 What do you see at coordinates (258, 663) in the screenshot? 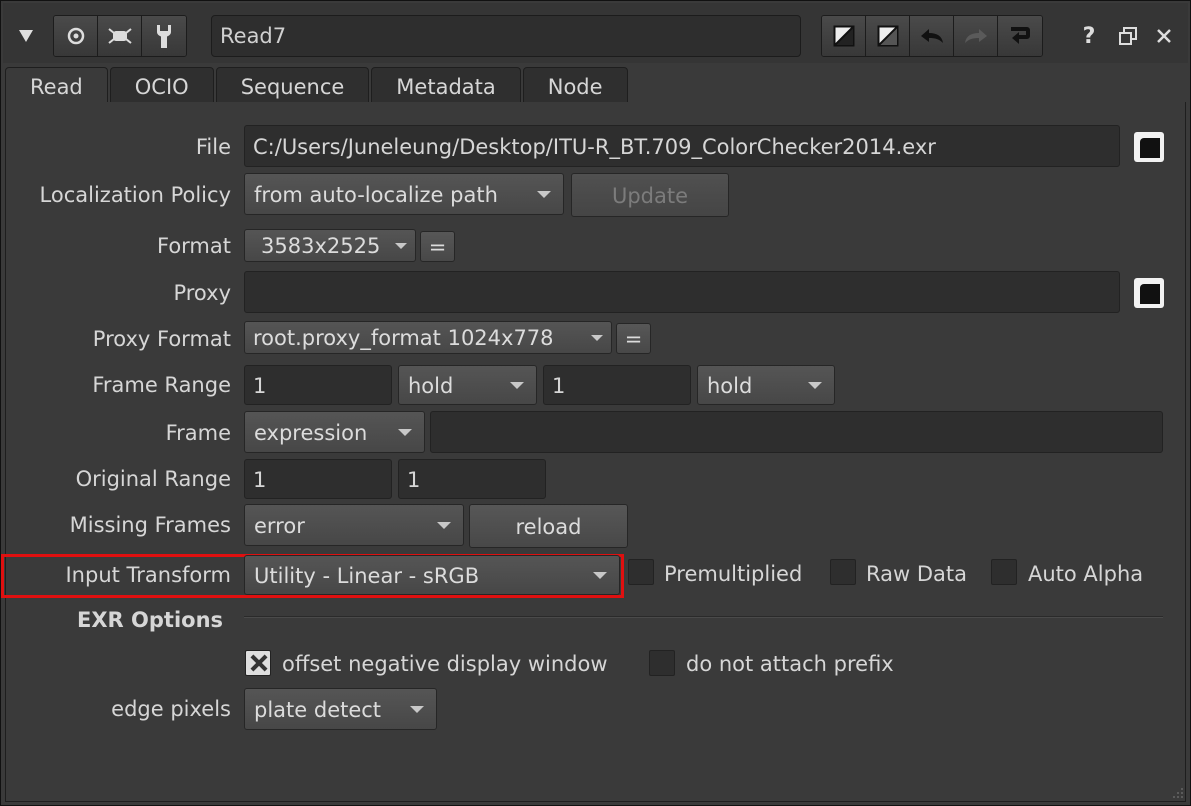
I see `offset-negative-checkbox` at bounding box center [258, 663].